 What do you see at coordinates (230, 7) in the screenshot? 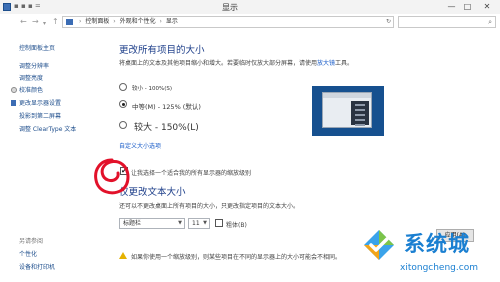
I see `window-title: 显示` at bounding box center [230, 7].